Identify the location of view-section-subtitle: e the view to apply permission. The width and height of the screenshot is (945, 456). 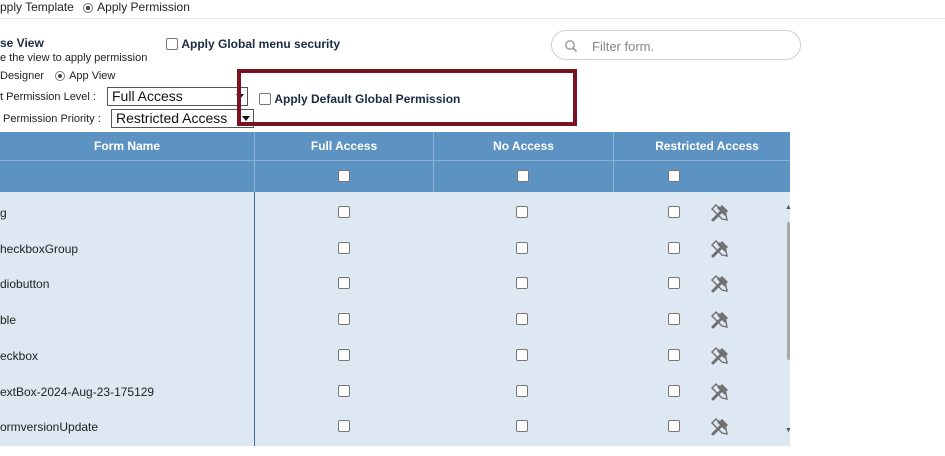
(74, 58).